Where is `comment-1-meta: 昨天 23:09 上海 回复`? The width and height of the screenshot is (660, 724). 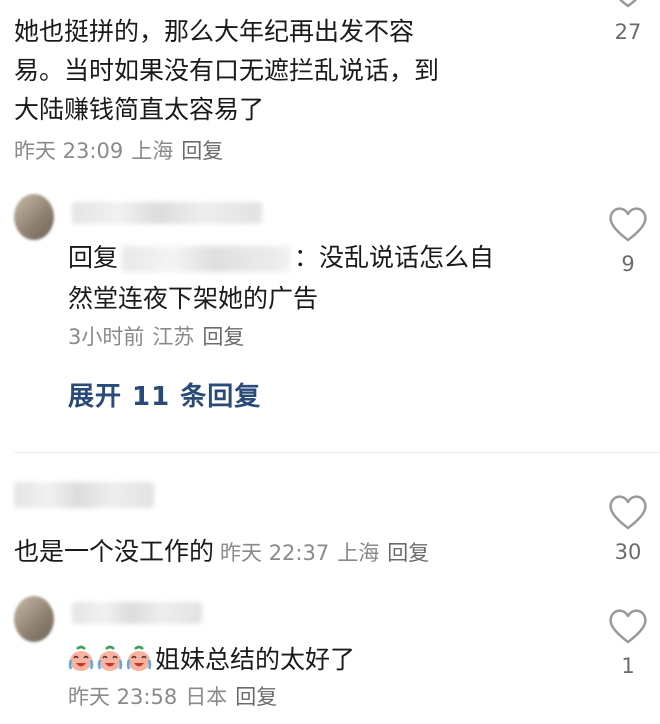 comment-1-meta: 昨天 23:09 上海 回复 is located at coordinates (122, 151).